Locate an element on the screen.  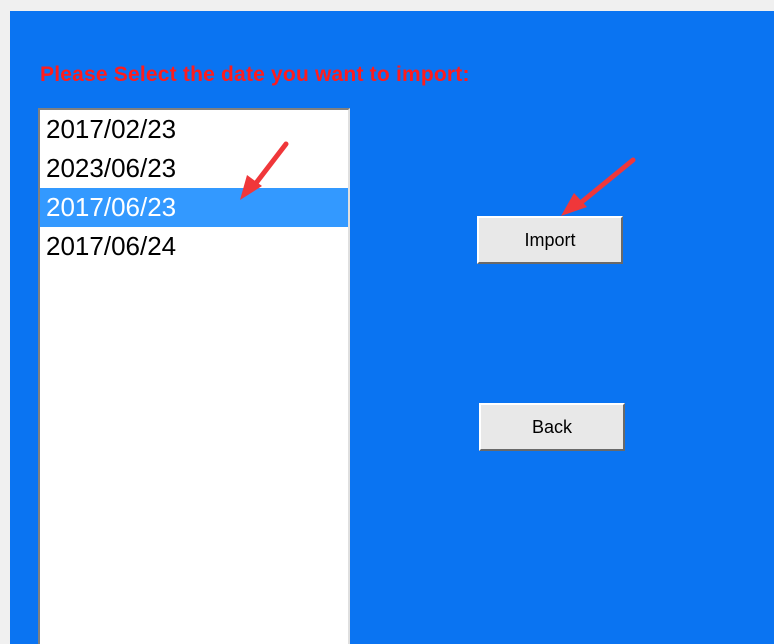
import-button: Import is located at coordinates (550, 240).